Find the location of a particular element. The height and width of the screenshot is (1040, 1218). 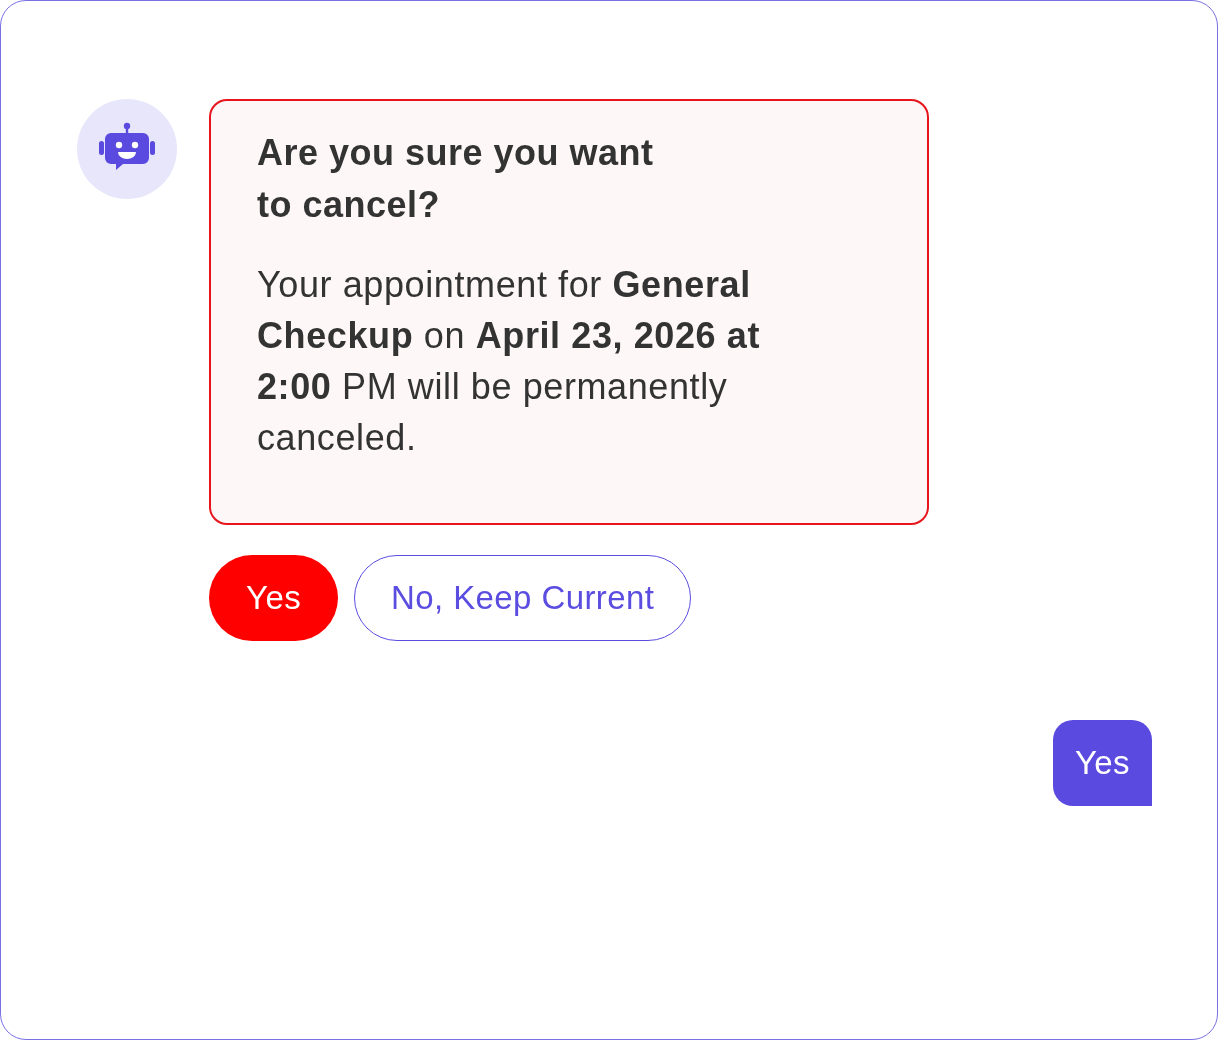

robot-icon is located at coordinates (127, 149).